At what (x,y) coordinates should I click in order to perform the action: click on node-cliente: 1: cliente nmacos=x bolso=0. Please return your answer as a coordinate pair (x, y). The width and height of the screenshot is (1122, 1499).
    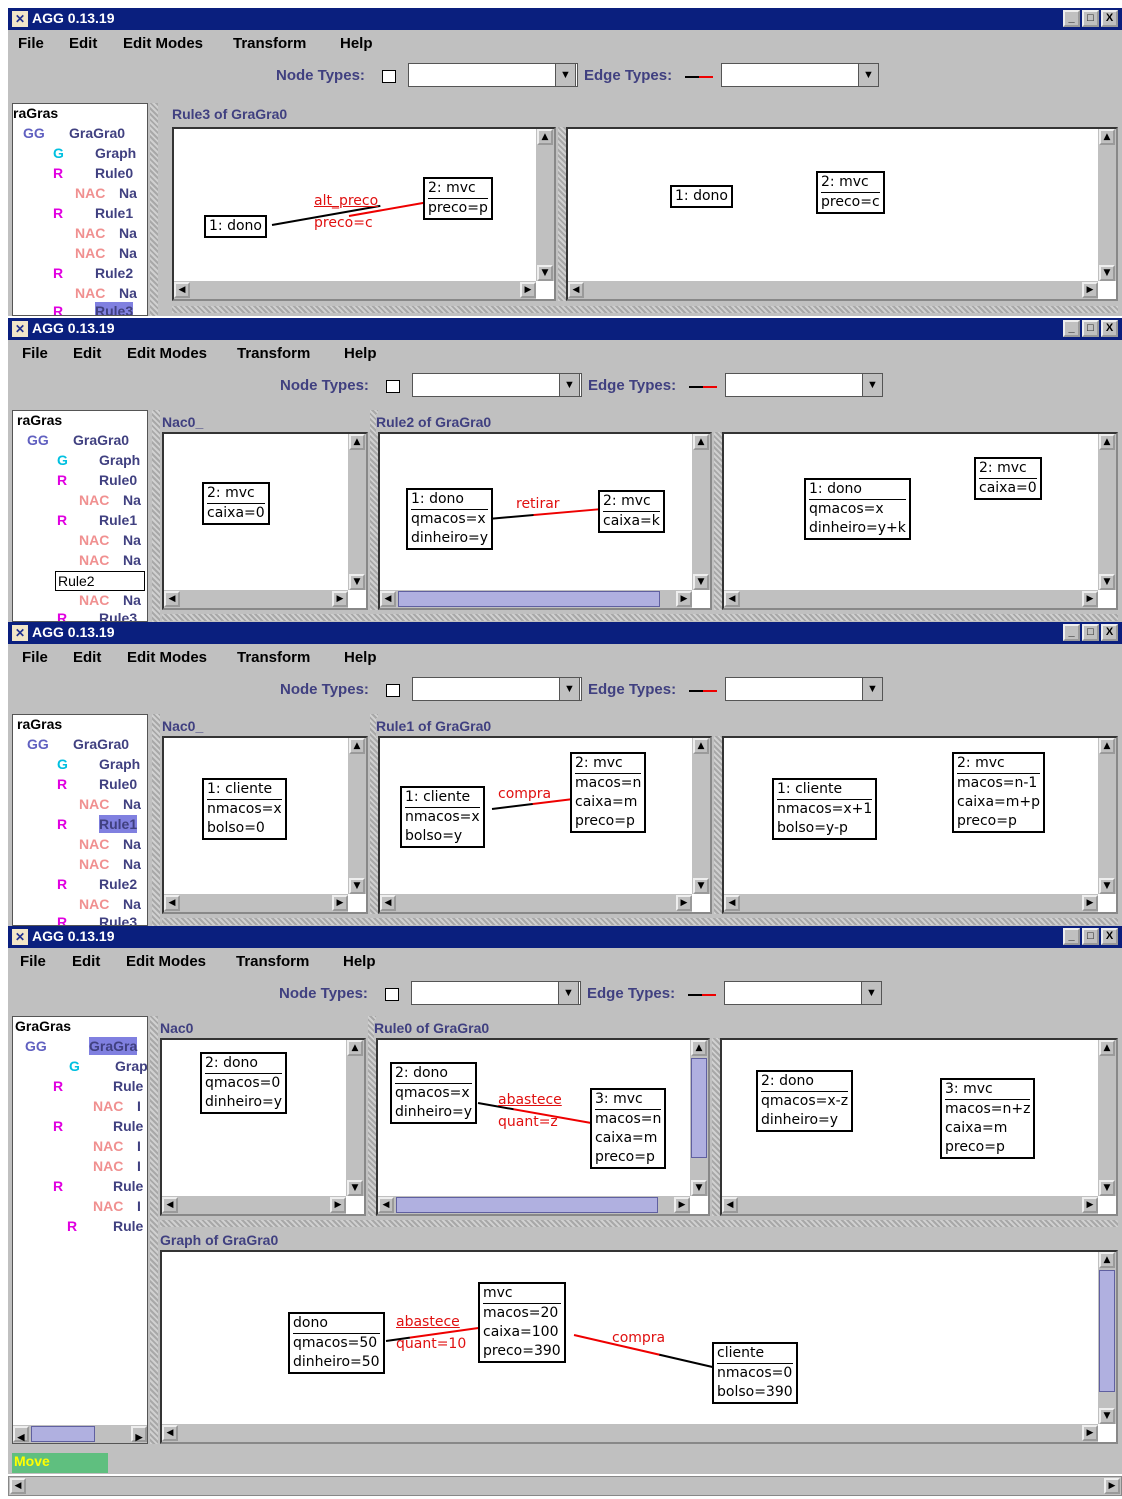
    Looking at the image, I should click on (244, 809).